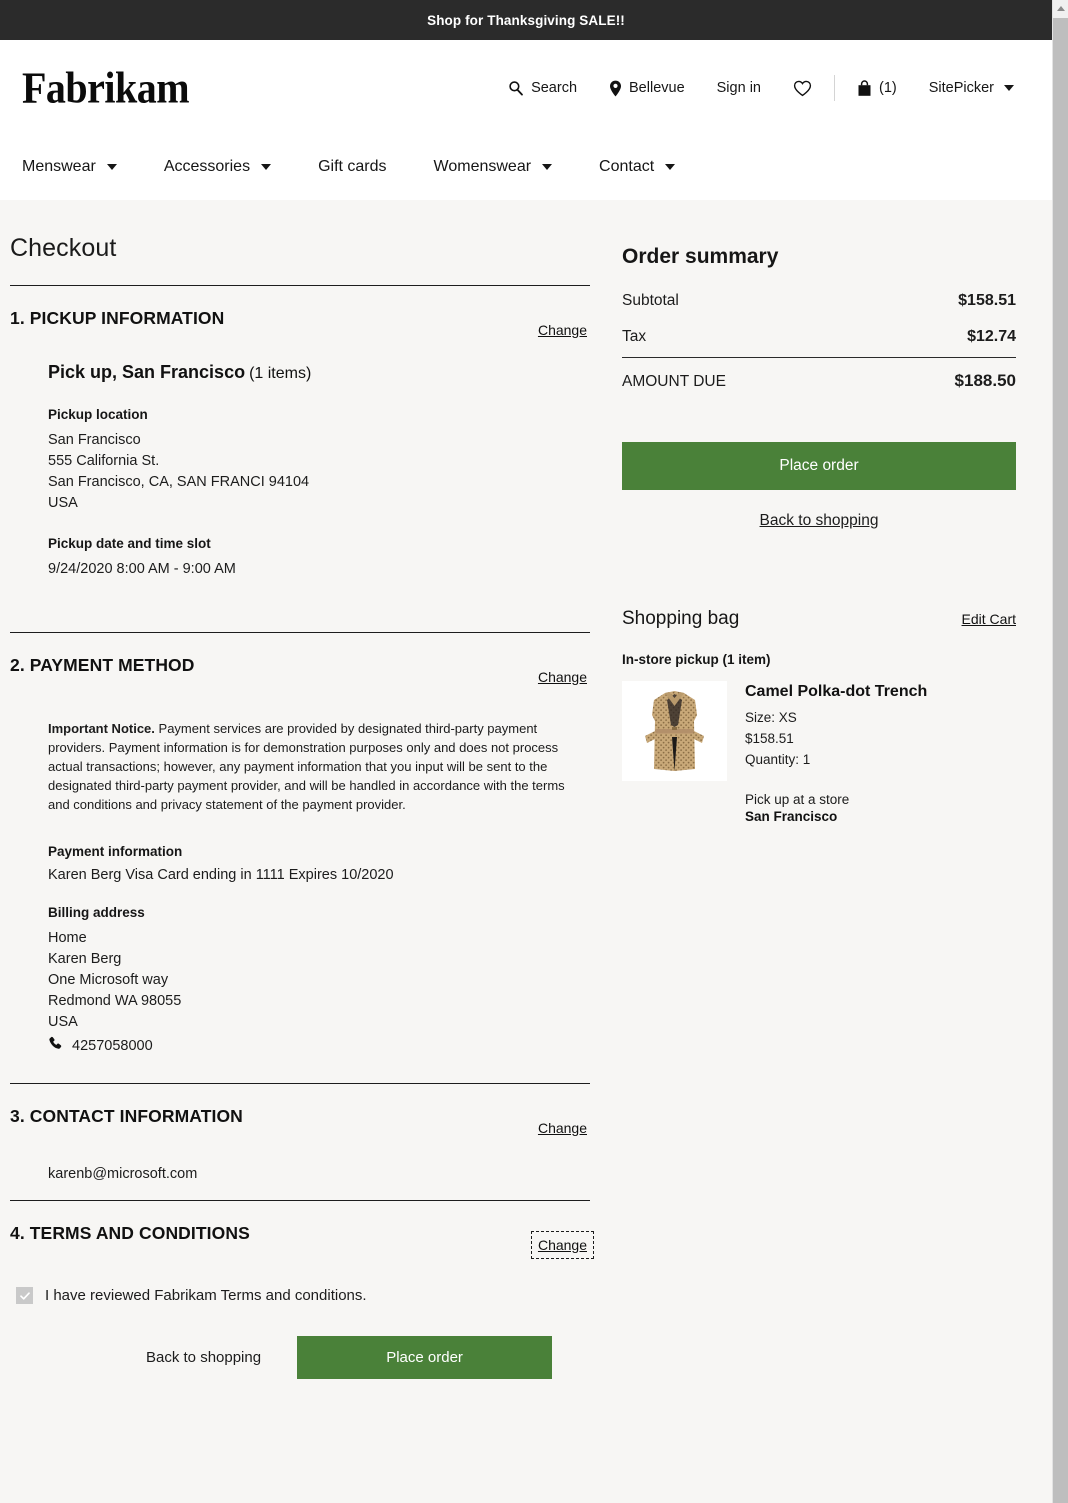 This screenshot has width=1068, height=1503. What do you see at coordinates (802, 88) in the screenshot?
I see `wishlist-button` at bounding box center [802, 88].